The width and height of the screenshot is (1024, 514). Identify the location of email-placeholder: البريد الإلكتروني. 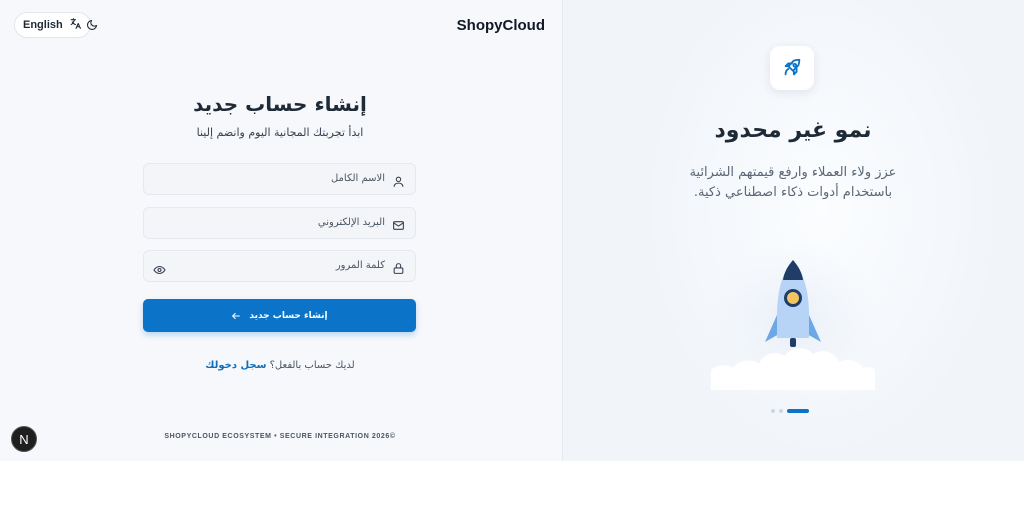
(351, 222).